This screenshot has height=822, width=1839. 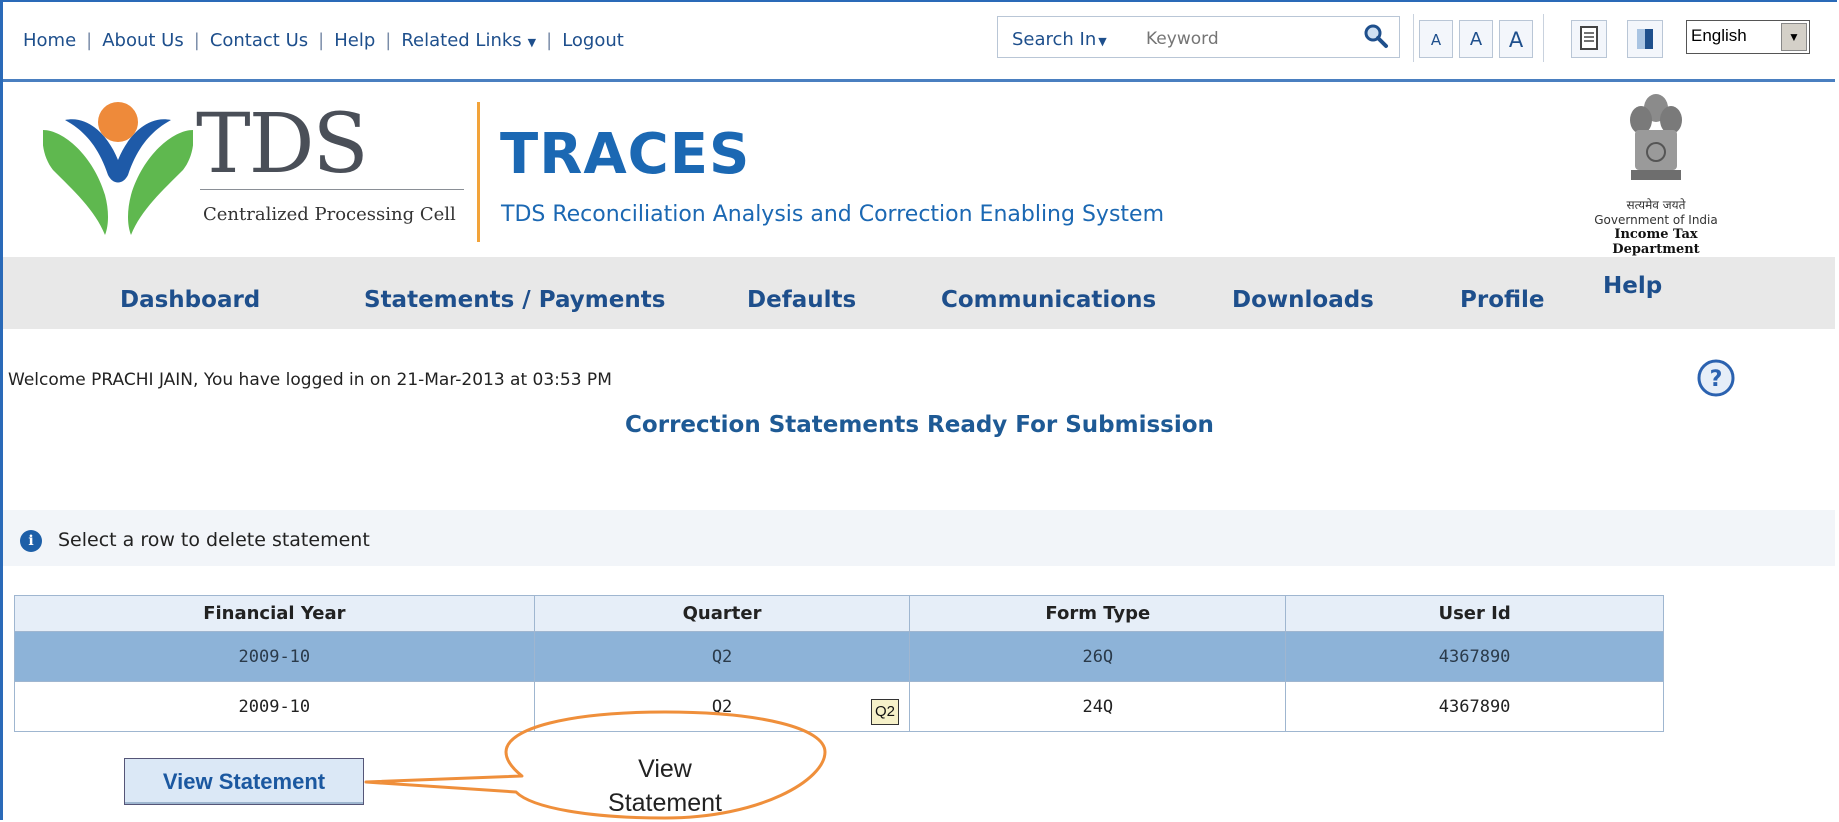 I want to click on callout-line-2: Statement, so click(x=665, y=803).